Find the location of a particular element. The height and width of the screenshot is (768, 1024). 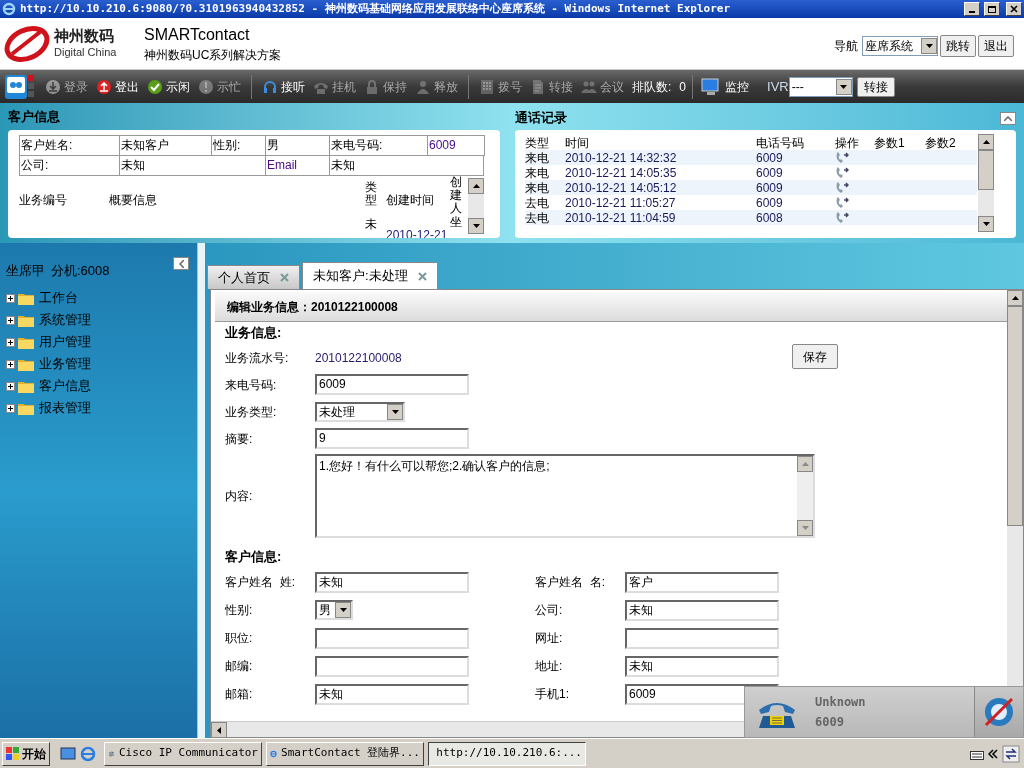

field-label: 性别: is located at coordinates (239, 146).